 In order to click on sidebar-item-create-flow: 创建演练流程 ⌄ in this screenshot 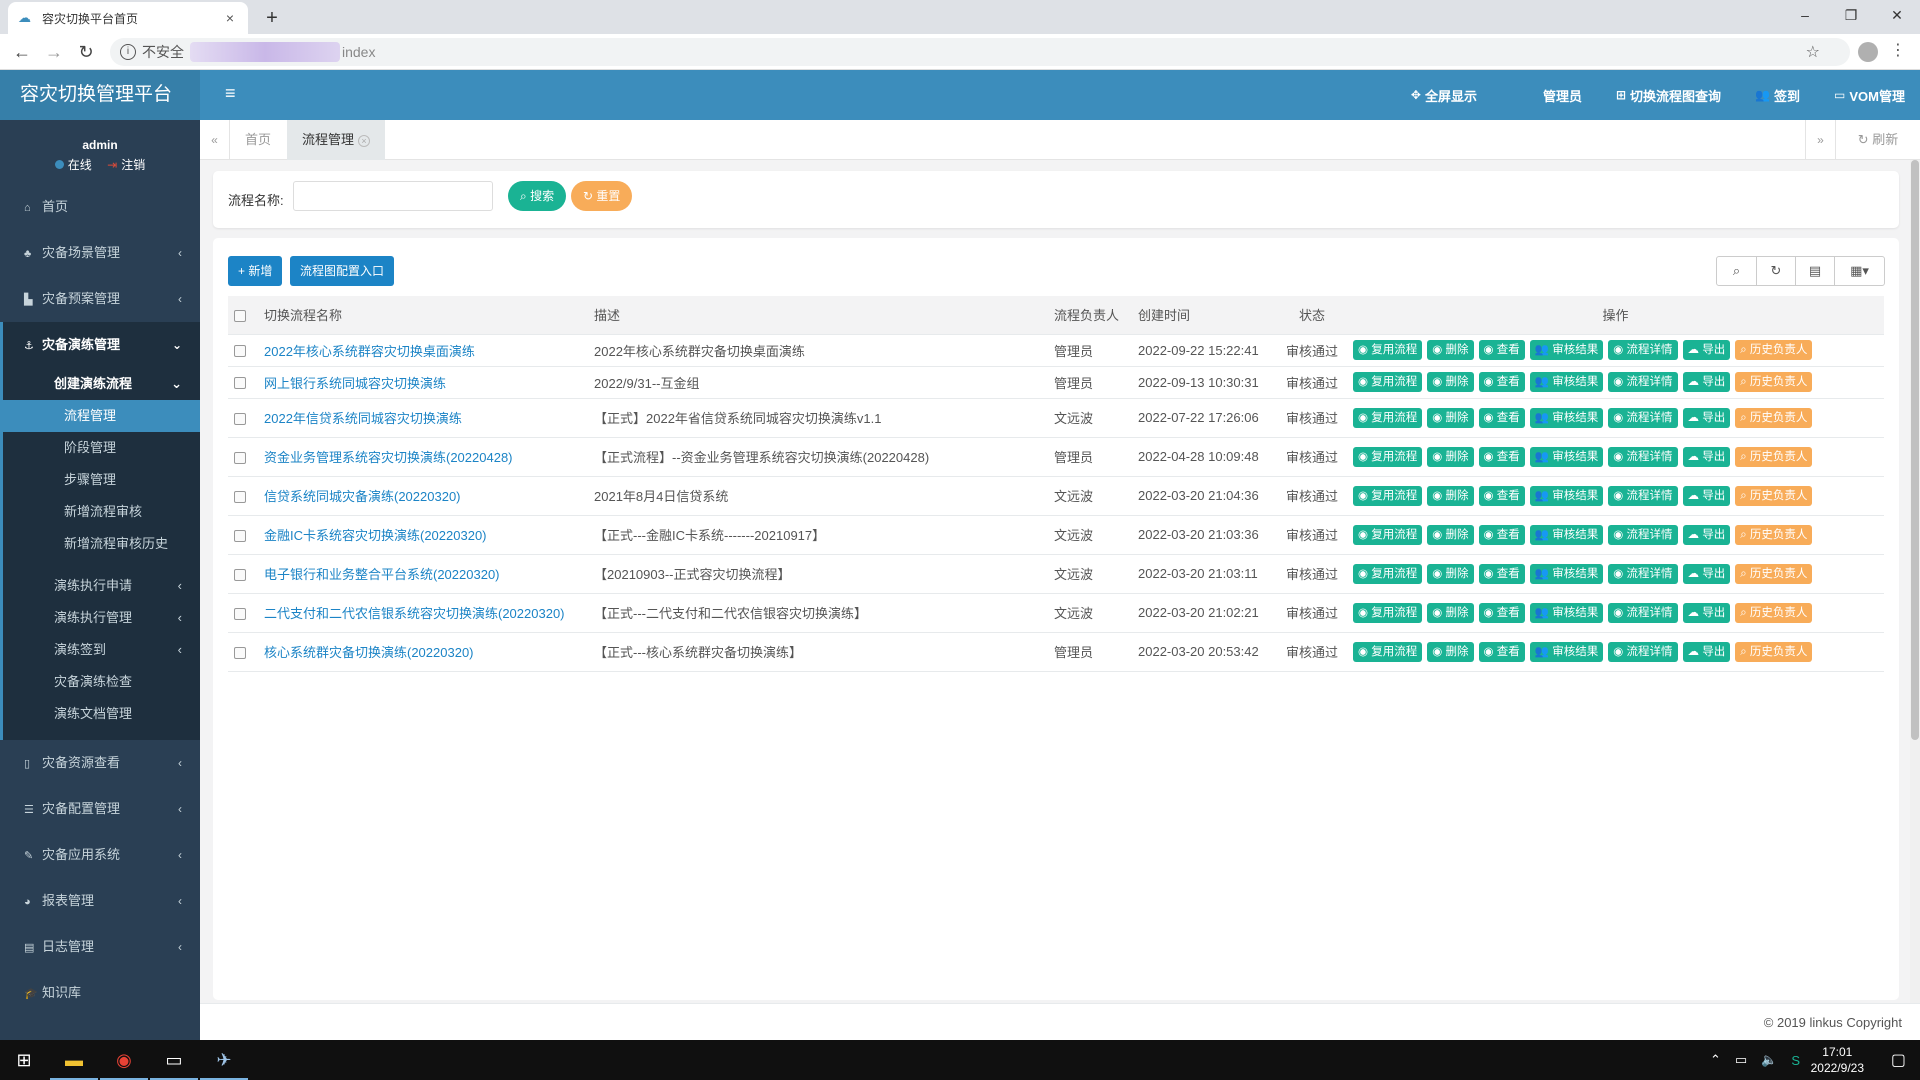, I will do `click(101, 384)`.